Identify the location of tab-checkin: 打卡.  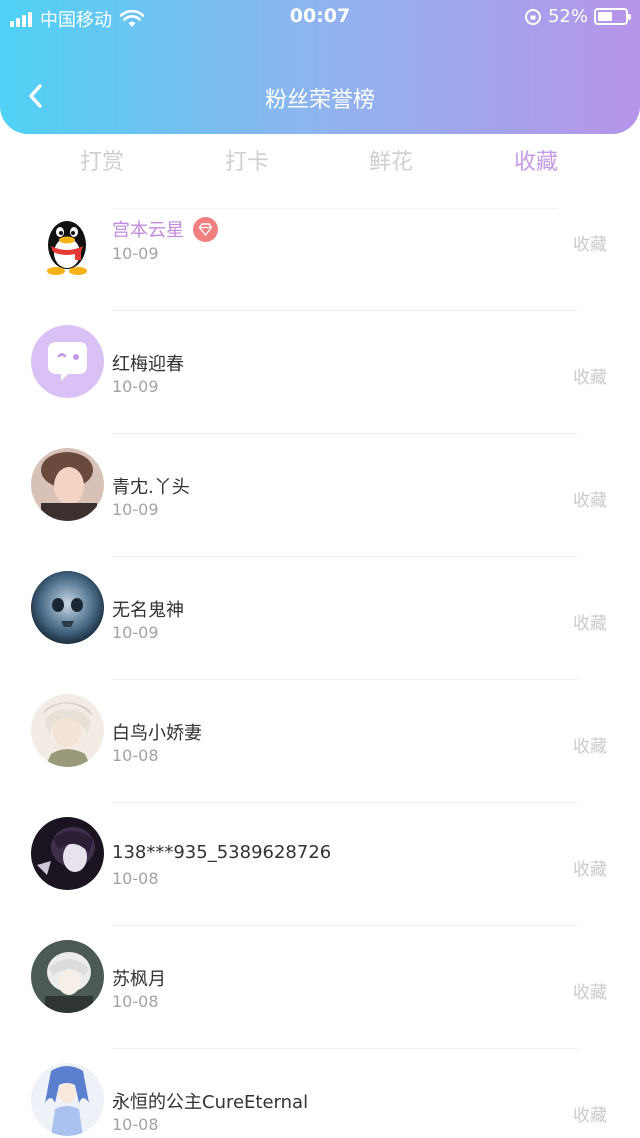
(247, 160).